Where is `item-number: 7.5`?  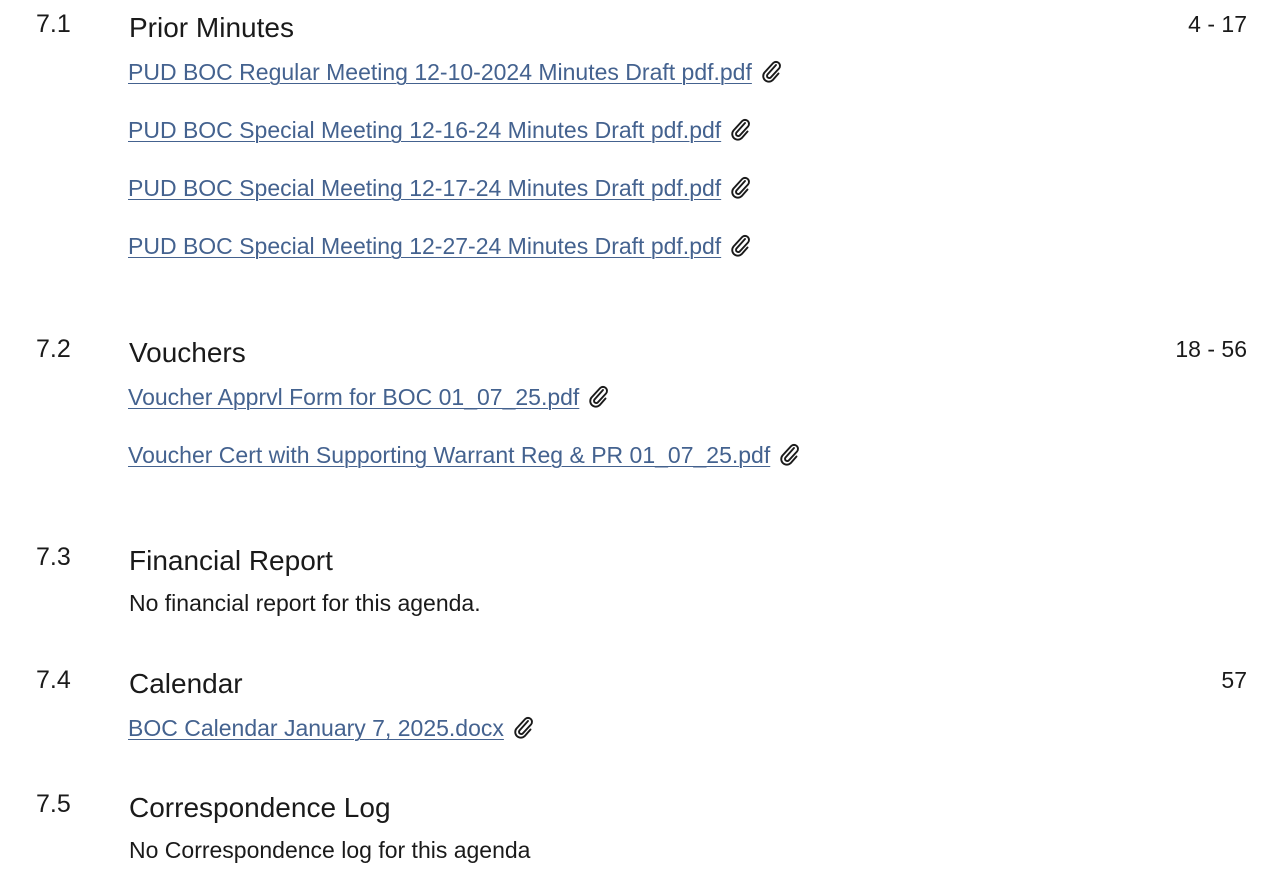 item-number: 7.5 is located at coordinates (53, 804).